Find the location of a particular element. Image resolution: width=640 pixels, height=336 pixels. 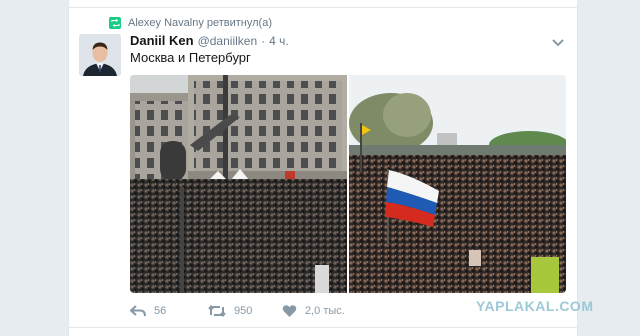

reply-icon is located at coordinates (138, 311).